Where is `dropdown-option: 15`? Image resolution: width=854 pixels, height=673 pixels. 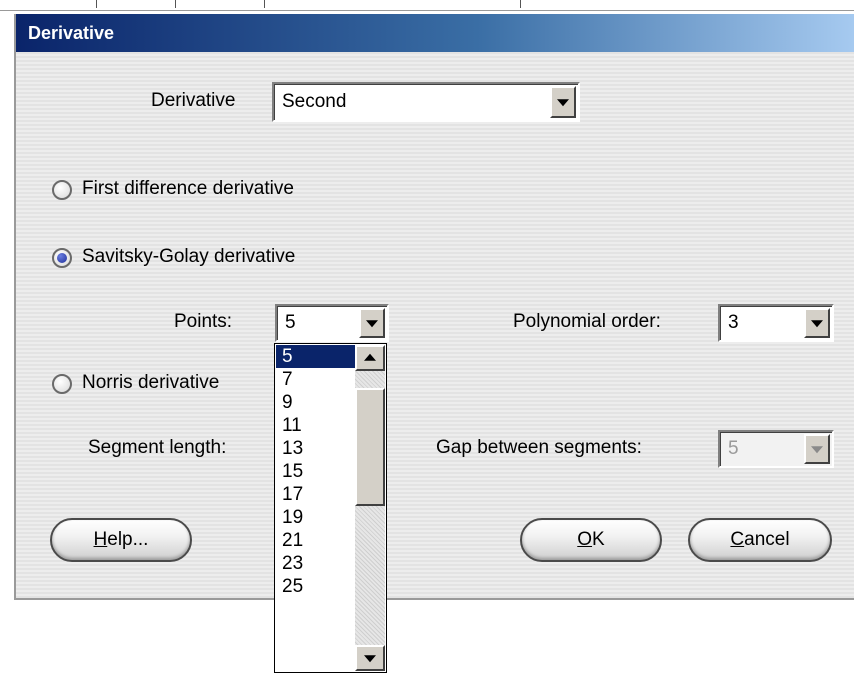 dropdown-option: 15 is located at coordinates (315, 471).